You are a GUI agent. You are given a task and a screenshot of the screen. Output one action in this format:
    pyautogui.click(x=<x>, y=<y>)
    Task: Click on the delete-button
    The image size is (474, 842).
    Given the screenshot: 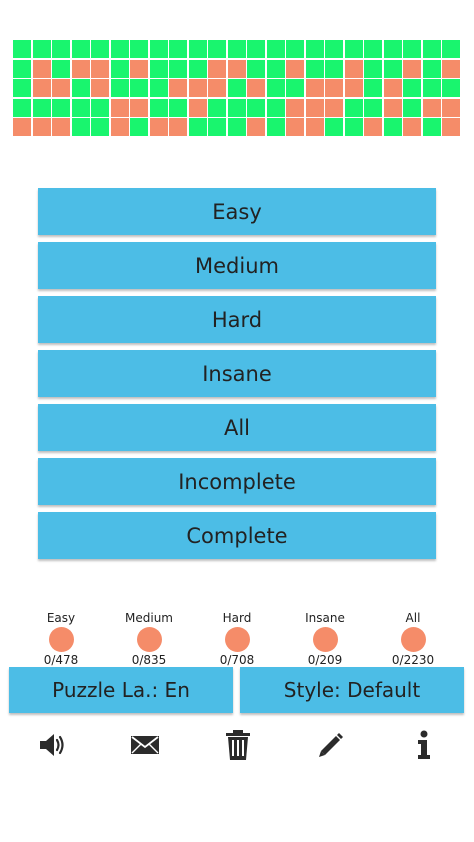 What is the action you would take?
    pyautogui.click(x=238, y=745)
    